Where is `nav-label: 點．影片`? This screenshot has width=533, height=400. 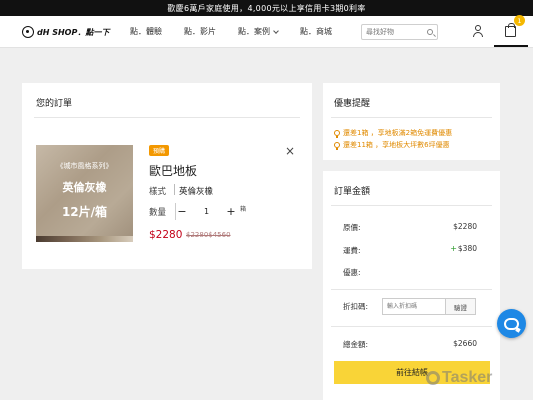
nav-label: 點．影片 is located at coordinates (200, 31).